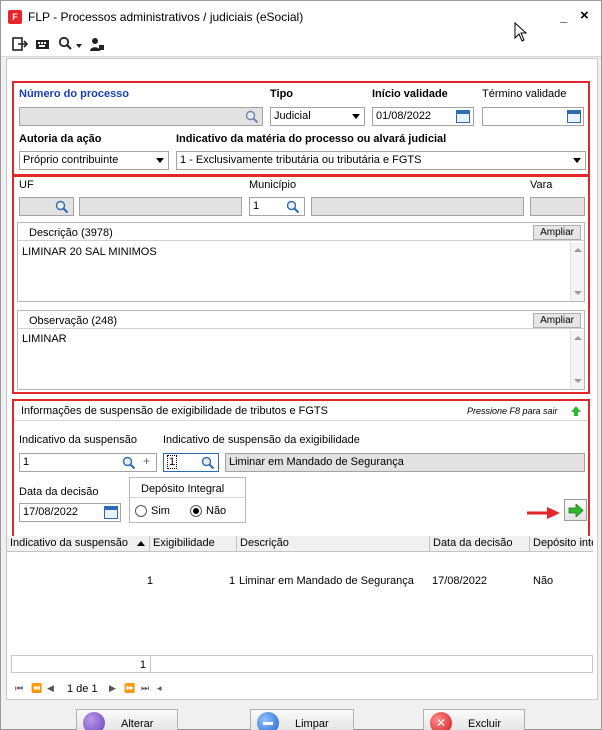 The image size is (602, 730). Describe the element at coordinates (26, 185) in the screenshot. I see `uf-label: UF` at that location.